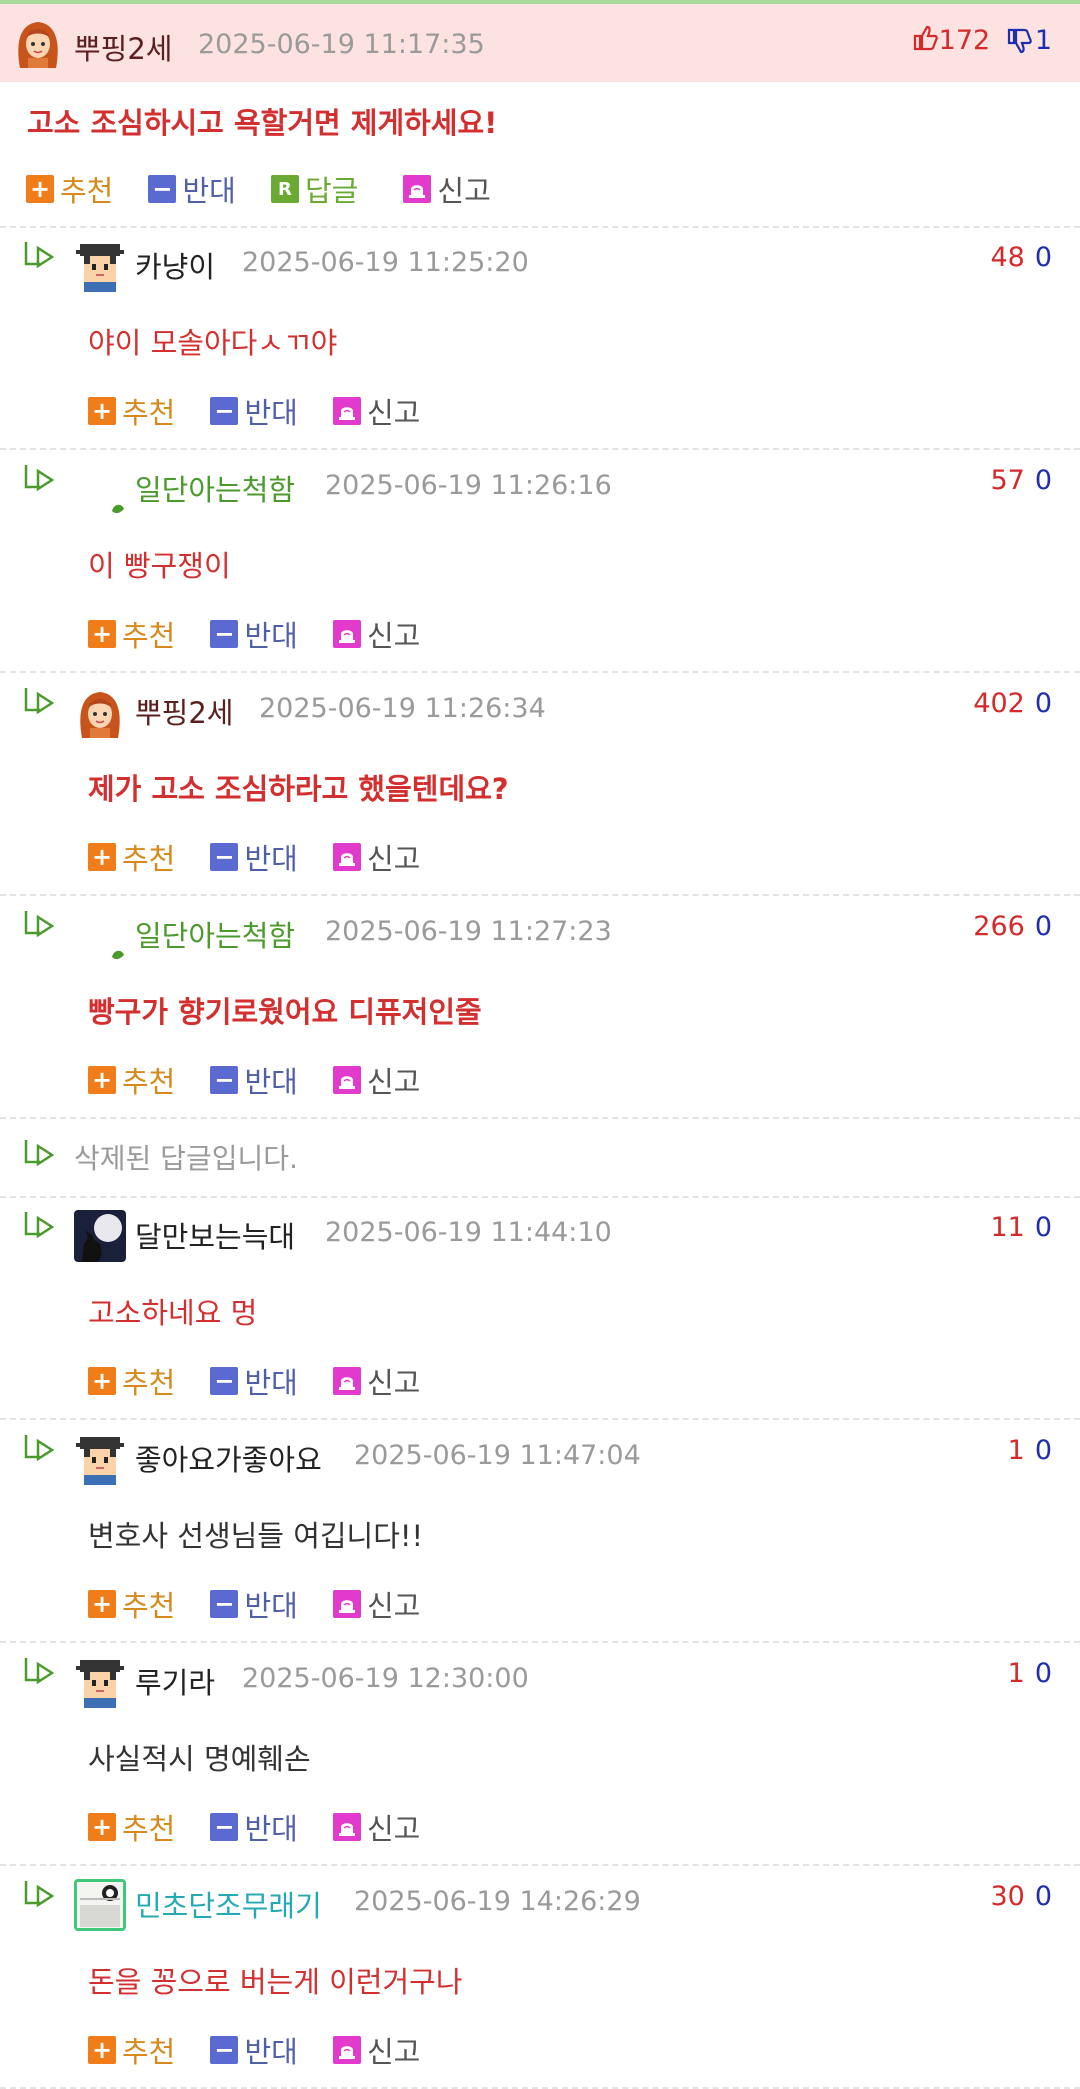  I want to click on reply-up-count: 11, so click(1007, 1227).